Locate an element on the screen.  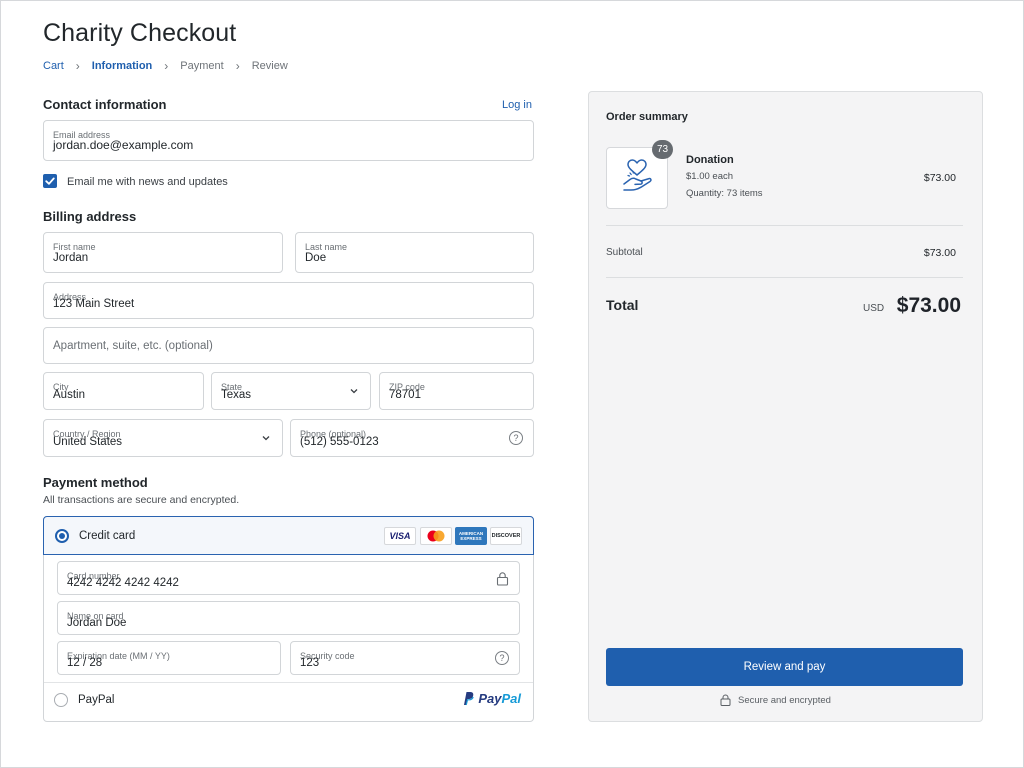
total-value: $73.00 is located at coordinates (928, 305).